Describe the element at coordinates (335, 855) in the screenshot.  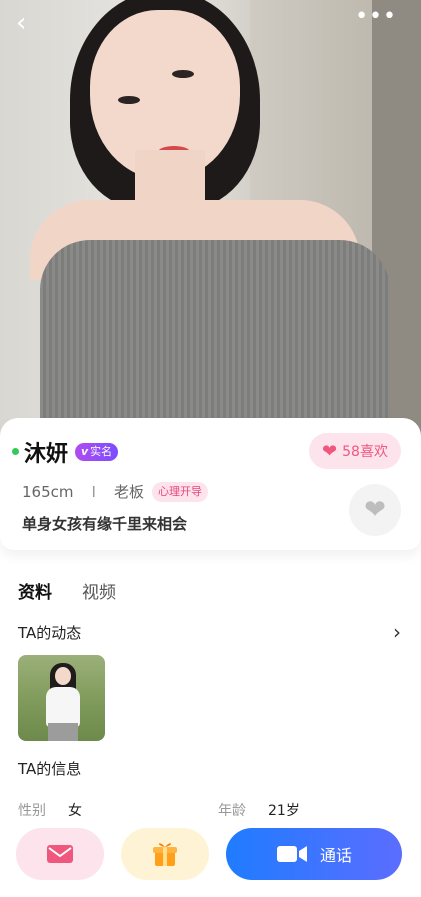
I see `call-label: 通话` at that location.